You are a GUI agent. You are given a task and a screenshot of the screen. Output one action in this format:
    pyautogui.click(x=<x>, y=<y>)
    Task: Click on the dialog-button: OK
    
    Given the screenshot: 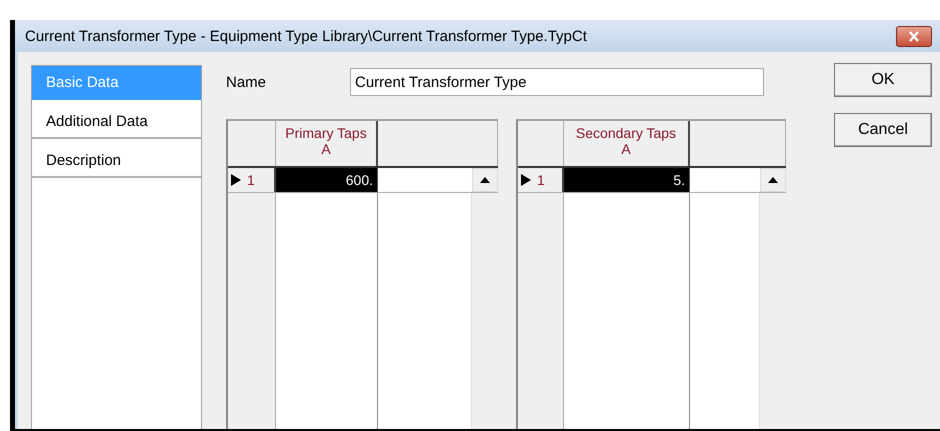 What is the action you would take?
    pyautogui.click(x=883, y=80)
    